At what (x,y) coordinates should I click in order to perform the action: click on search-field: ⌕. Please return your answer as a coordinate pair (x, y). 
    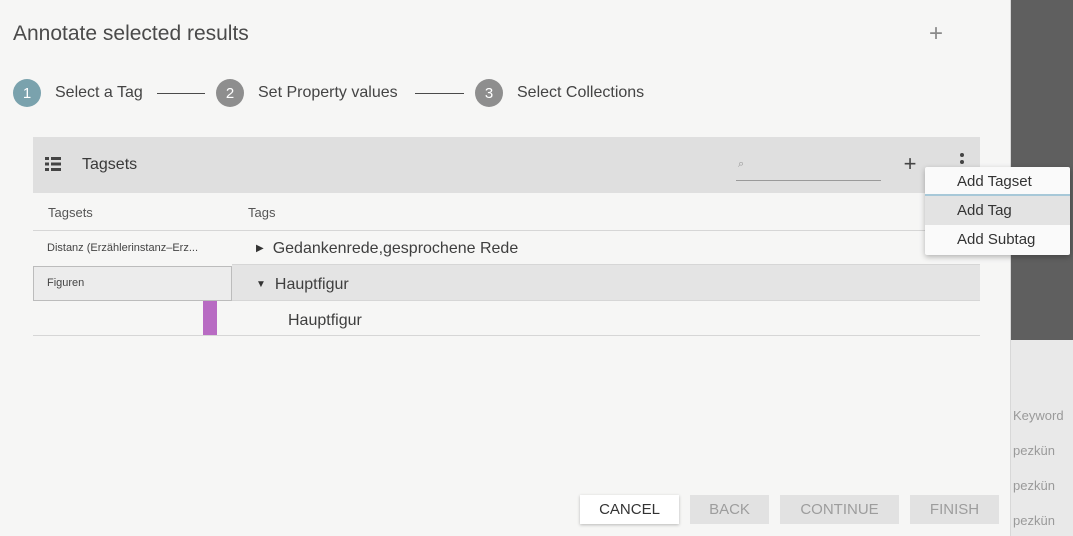
    Looking at the image, I should click on (808, 168).